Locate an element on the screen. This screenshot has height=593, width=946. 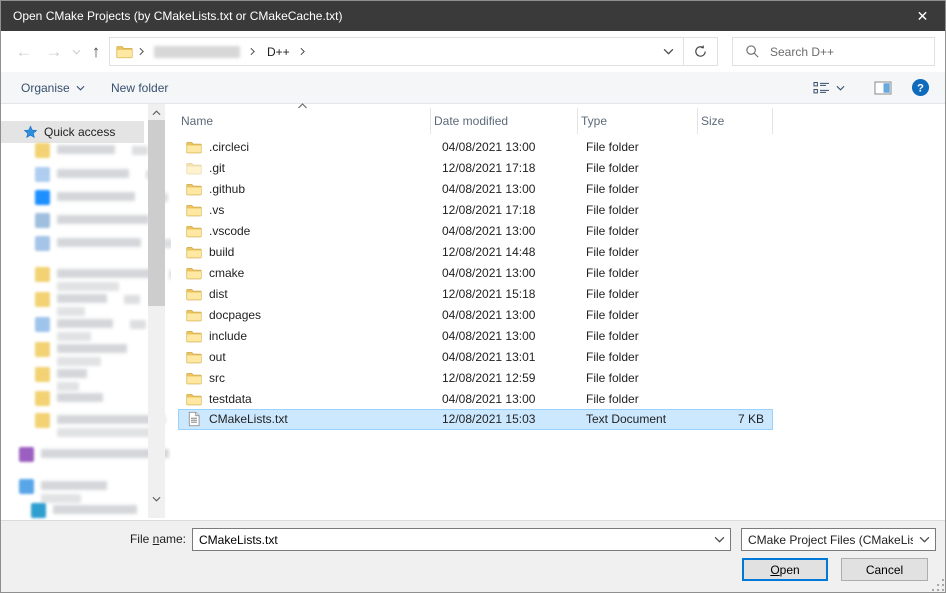
column-headers: Name Date modified Type Size is located at coordinates (475, 121).